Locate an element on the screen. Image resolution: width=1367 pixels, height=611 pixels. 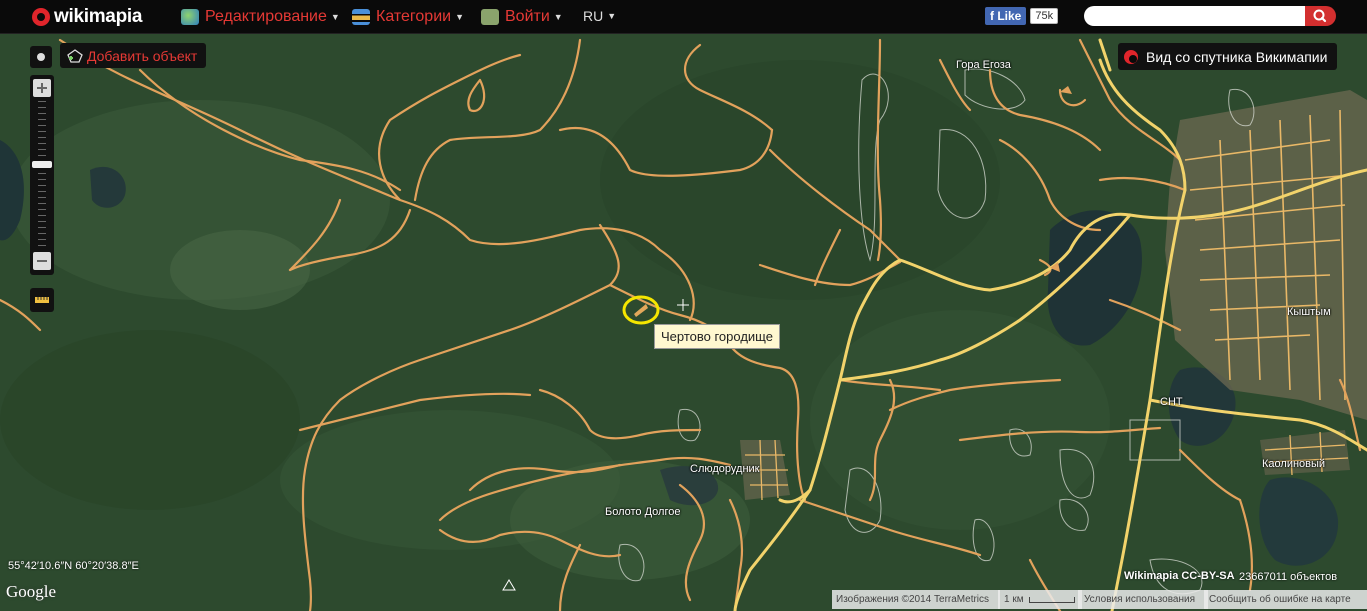
menu-edit: Редактирование ▼ is located at coordinates (260, 17).